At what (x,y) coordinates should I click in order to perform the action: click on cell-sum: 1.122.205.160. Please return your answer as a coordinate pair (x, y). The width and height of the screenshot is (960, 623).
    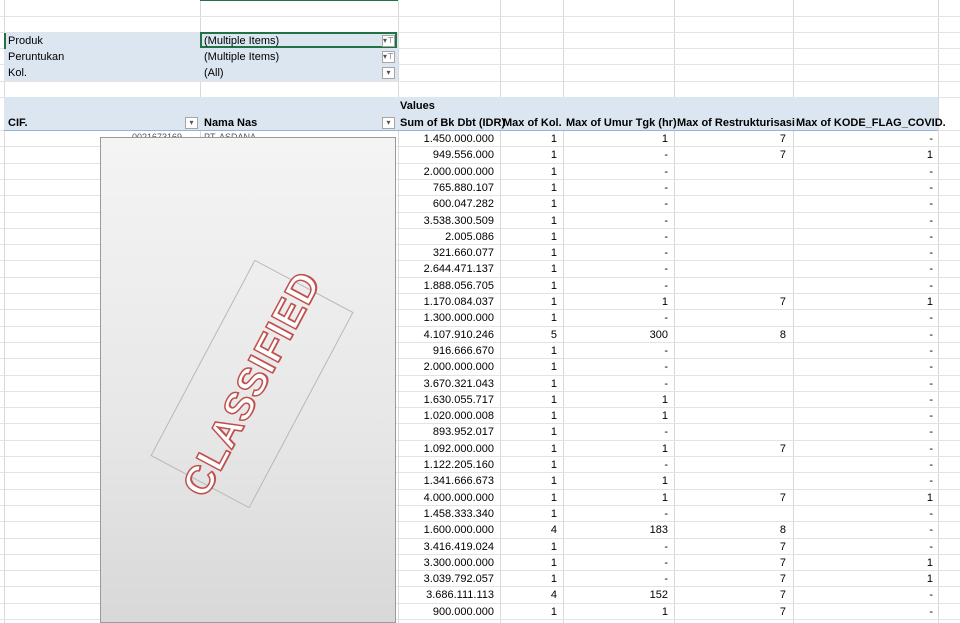
    Looking at the image, I should click on (459, 465).